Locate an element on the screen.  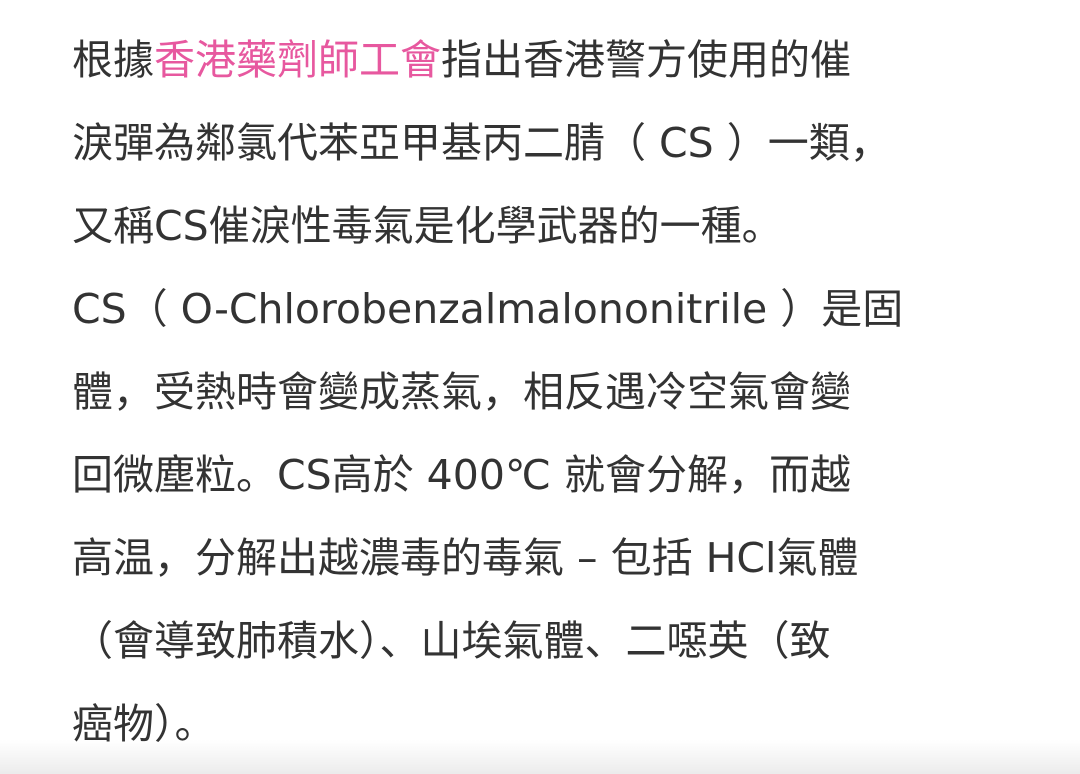
text-line: 高温，分解出越濃毒的毒氣 – 包括 HCl氣體 is located at coordinates (465, 558).